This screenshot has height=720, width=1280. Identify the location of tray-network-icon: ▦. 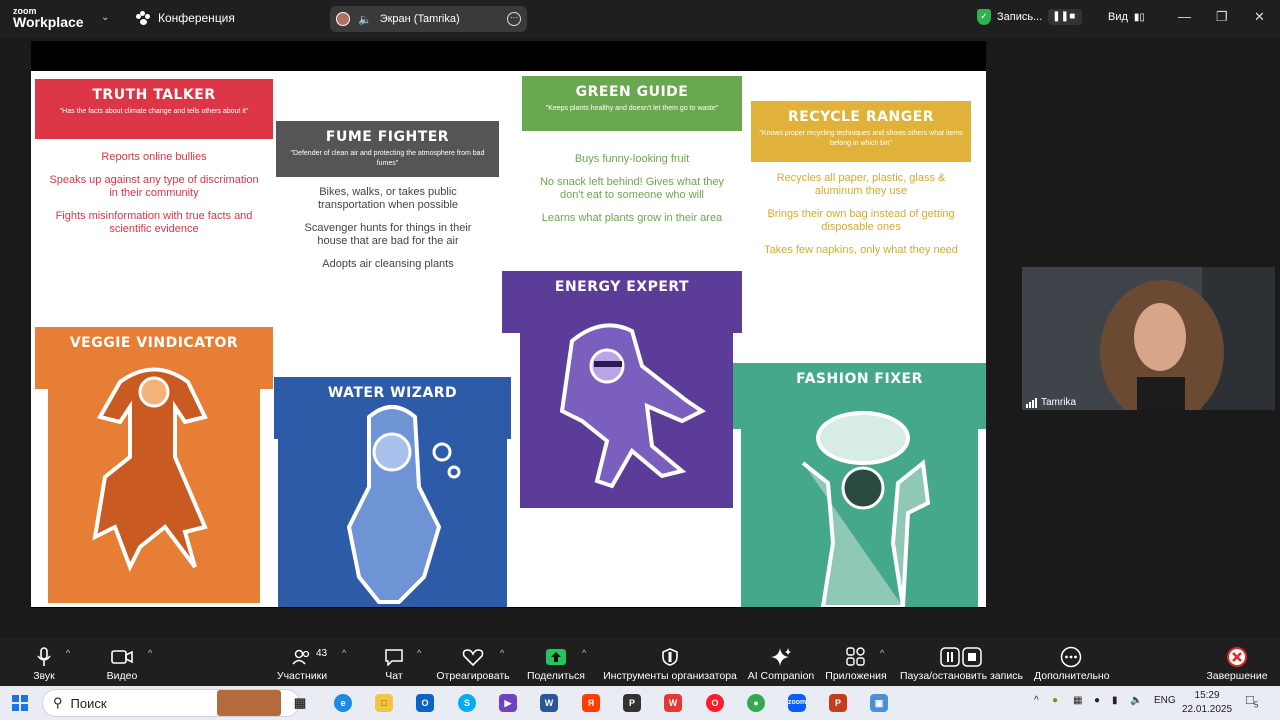
(1077, 700).